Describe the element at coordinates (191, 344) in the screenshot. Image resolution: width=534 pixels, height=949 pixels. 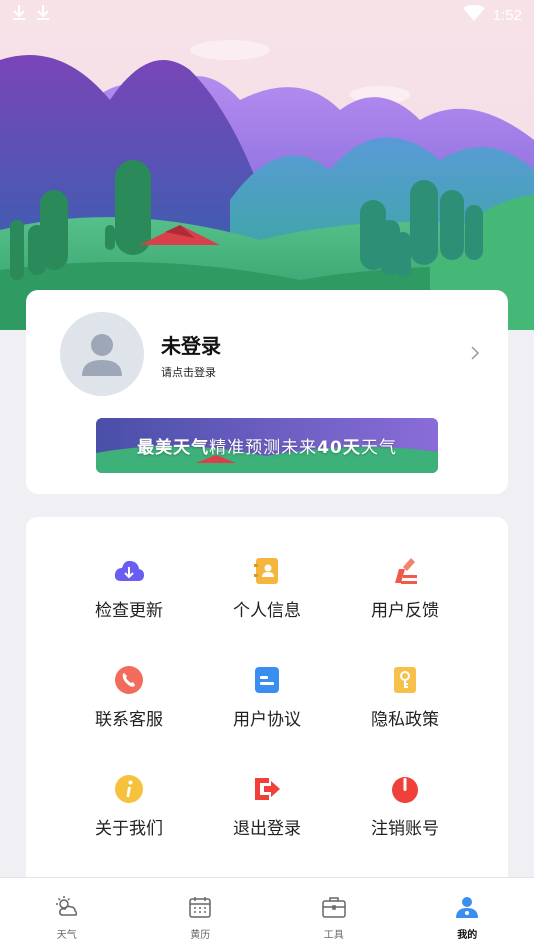
I see `login-status-title: 未登录` at that location.